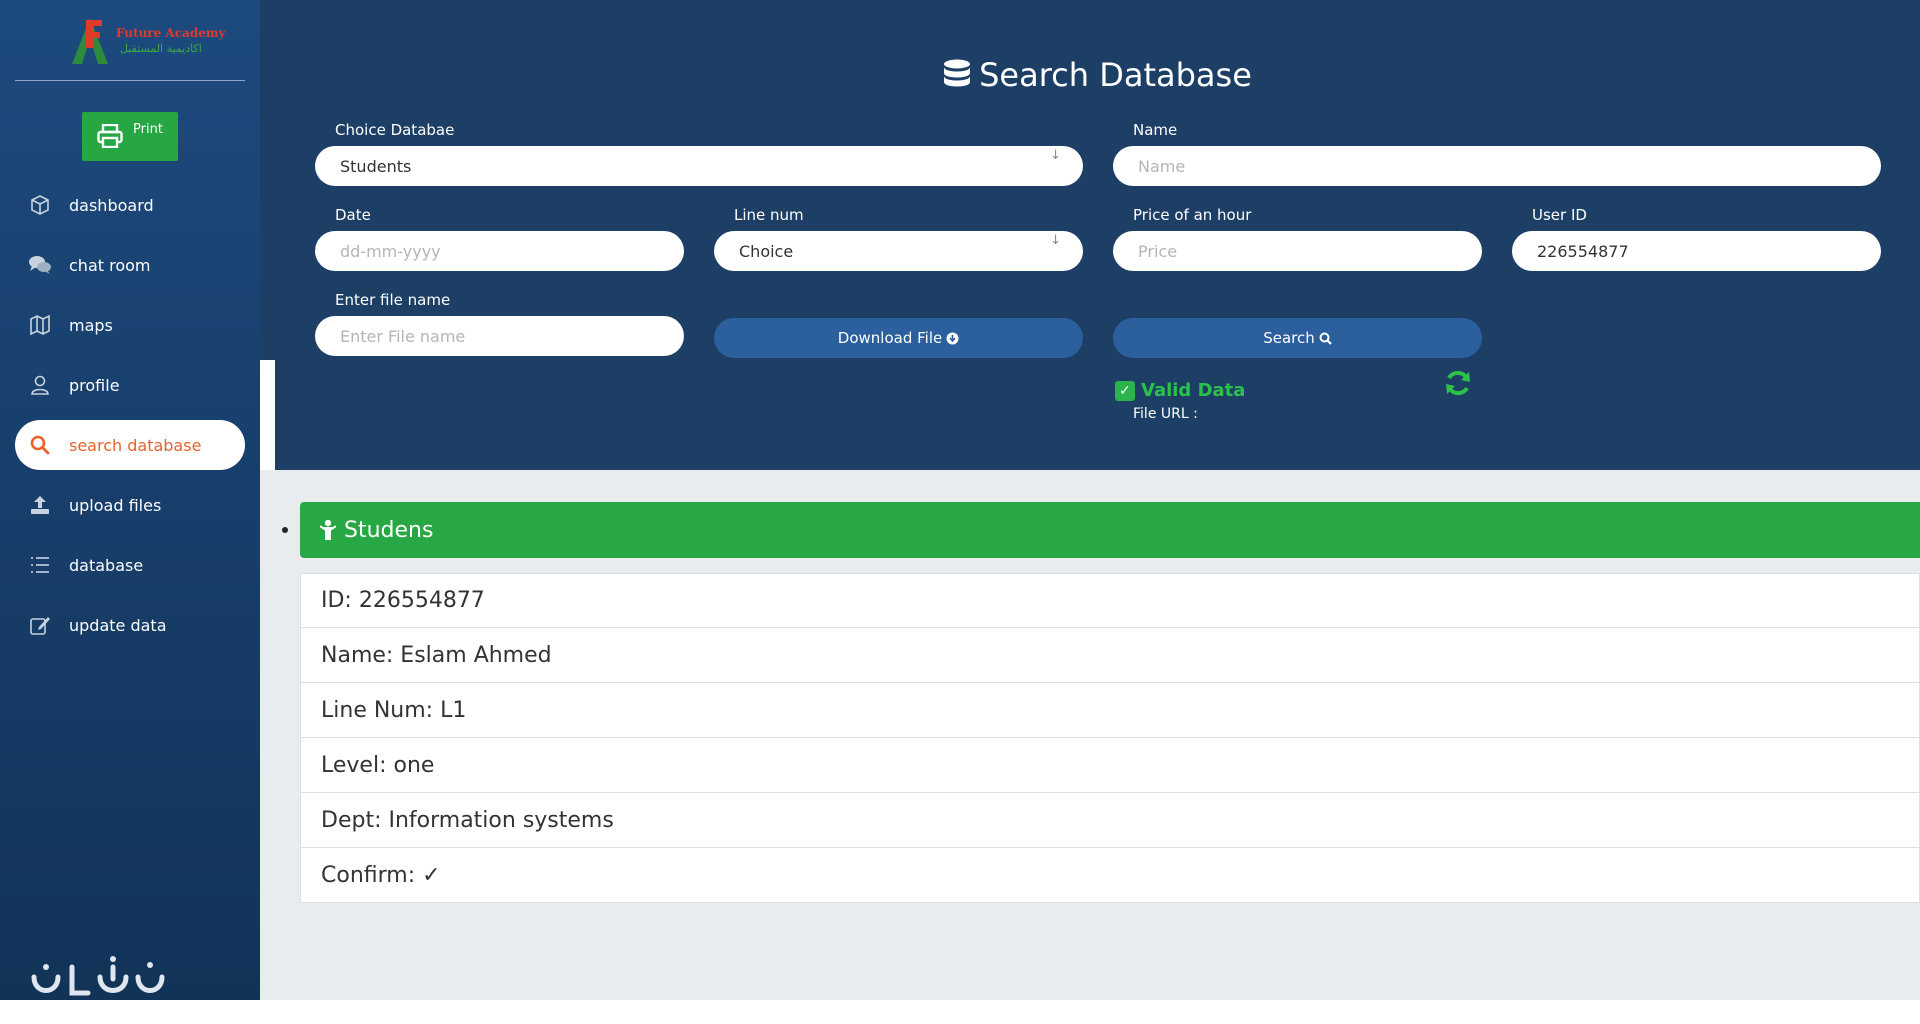 The width and height of the screenshot is (1920, 1024). What do you see at coordinates (94, 385) in the screenshot?
I see `sidebar-item-label: profile` at bounding box center [94, 385].